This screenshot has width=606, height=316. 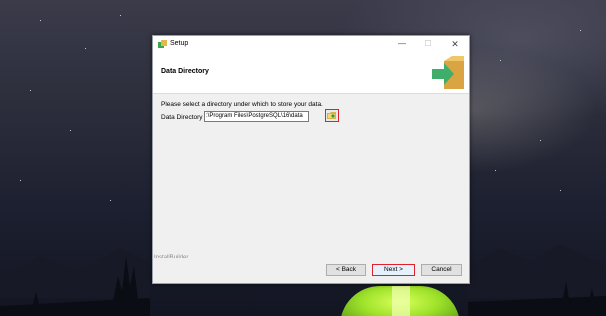 What do you see at coordinates (256, 116) in the screenshot?
I see `data-directory-input: :\Program Files\PostgreSQL\16\data` at bounding box center [256, 116].